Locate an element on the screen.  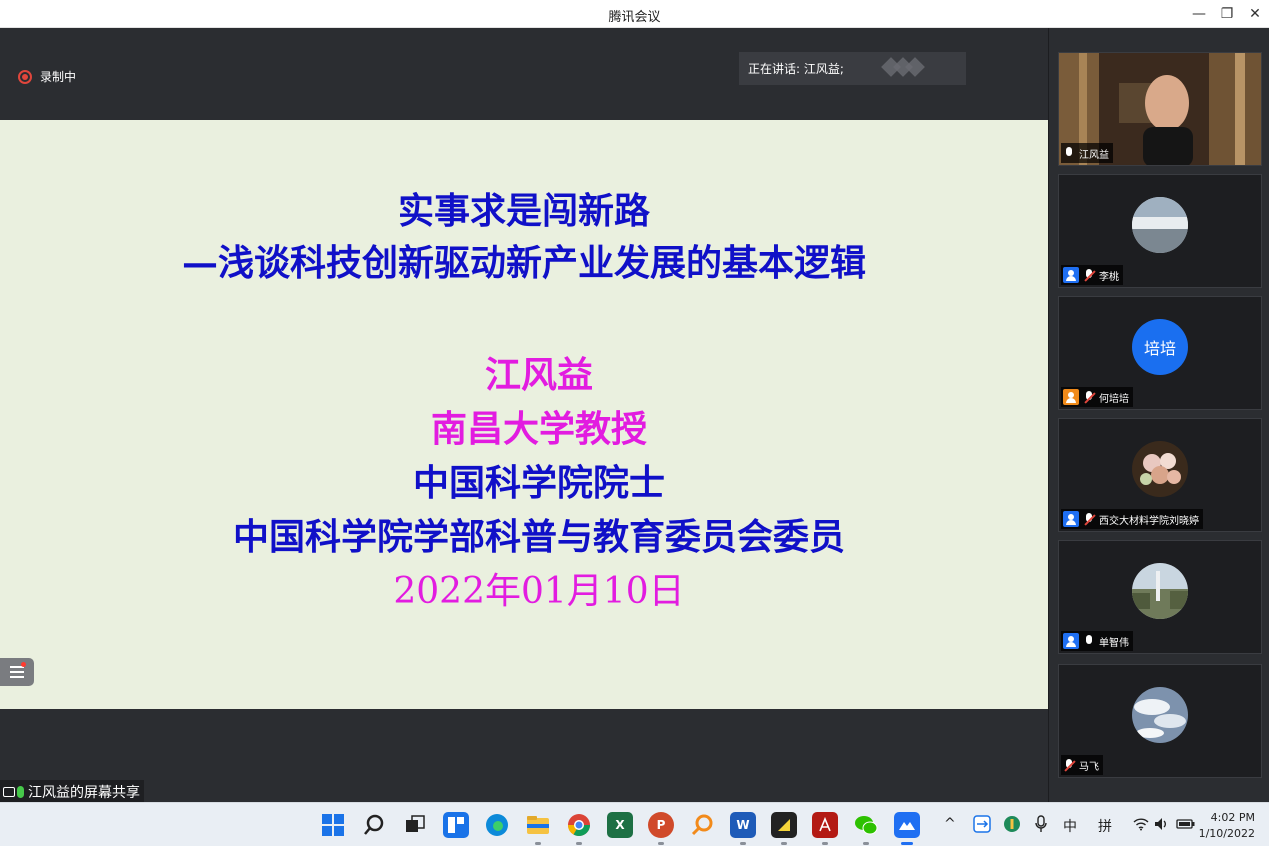
participant-label: 李桃 is located at coordinates (1092, 275).